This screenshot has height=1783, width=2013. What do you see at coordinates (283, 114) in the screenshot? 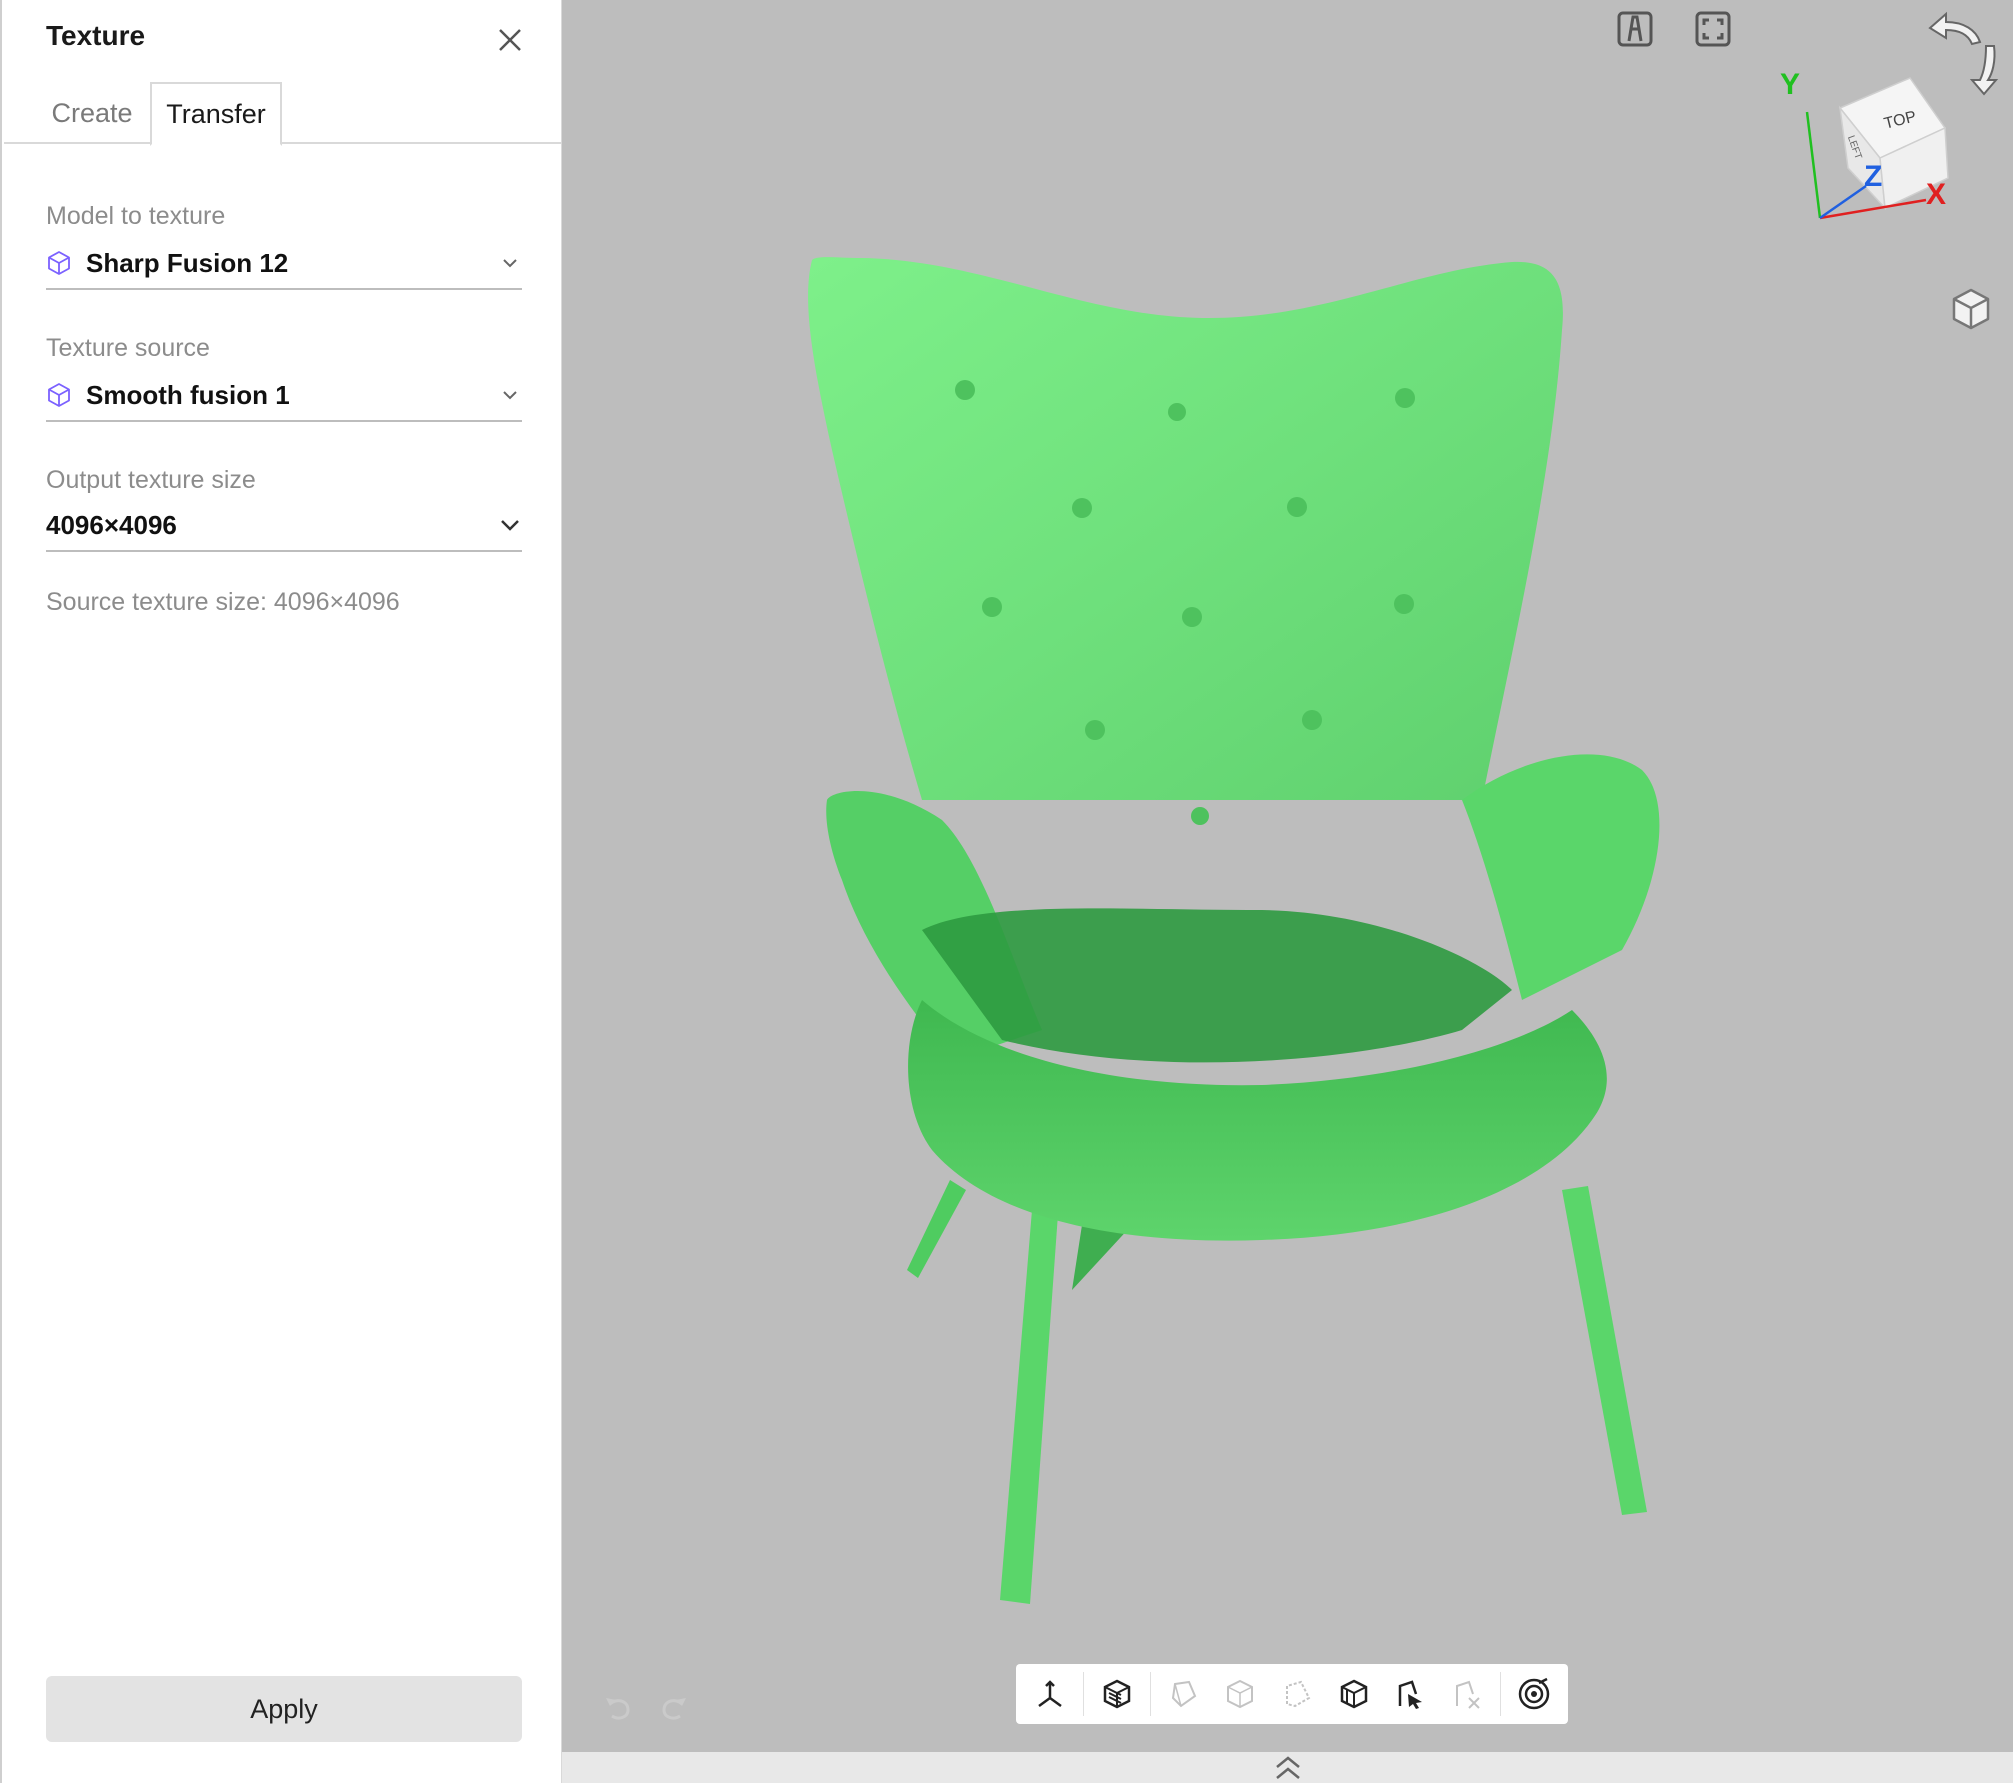
I see `tab-bar: Create Transfer` at bounding box center [283, 114].